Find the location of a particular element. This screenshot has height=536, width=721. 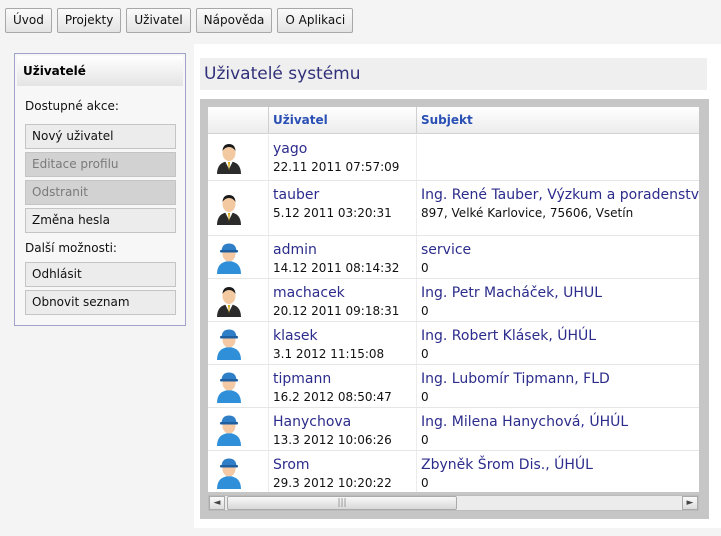

last-login-date: 13.3 2012 10:06:26 is located at coordinates (332, 440).